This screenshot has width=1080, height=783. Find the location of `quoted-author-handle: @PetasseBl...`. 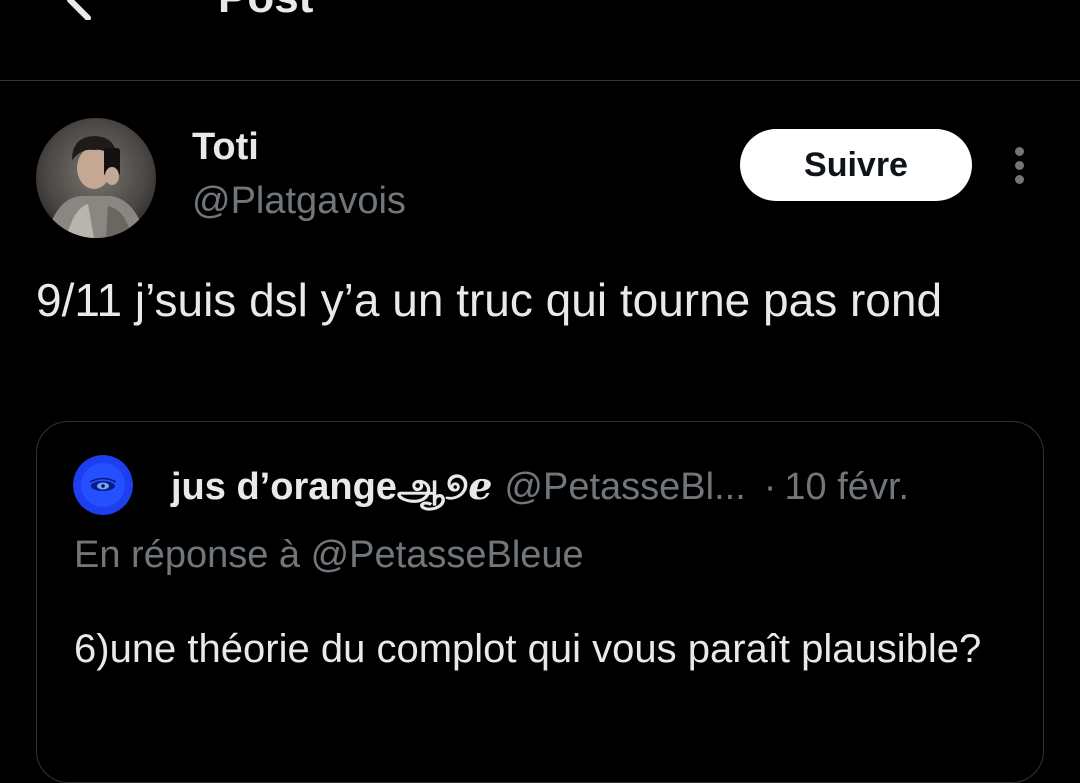

quoted-author-handle: @PetasseBl... is located at coordinates (624, 487).